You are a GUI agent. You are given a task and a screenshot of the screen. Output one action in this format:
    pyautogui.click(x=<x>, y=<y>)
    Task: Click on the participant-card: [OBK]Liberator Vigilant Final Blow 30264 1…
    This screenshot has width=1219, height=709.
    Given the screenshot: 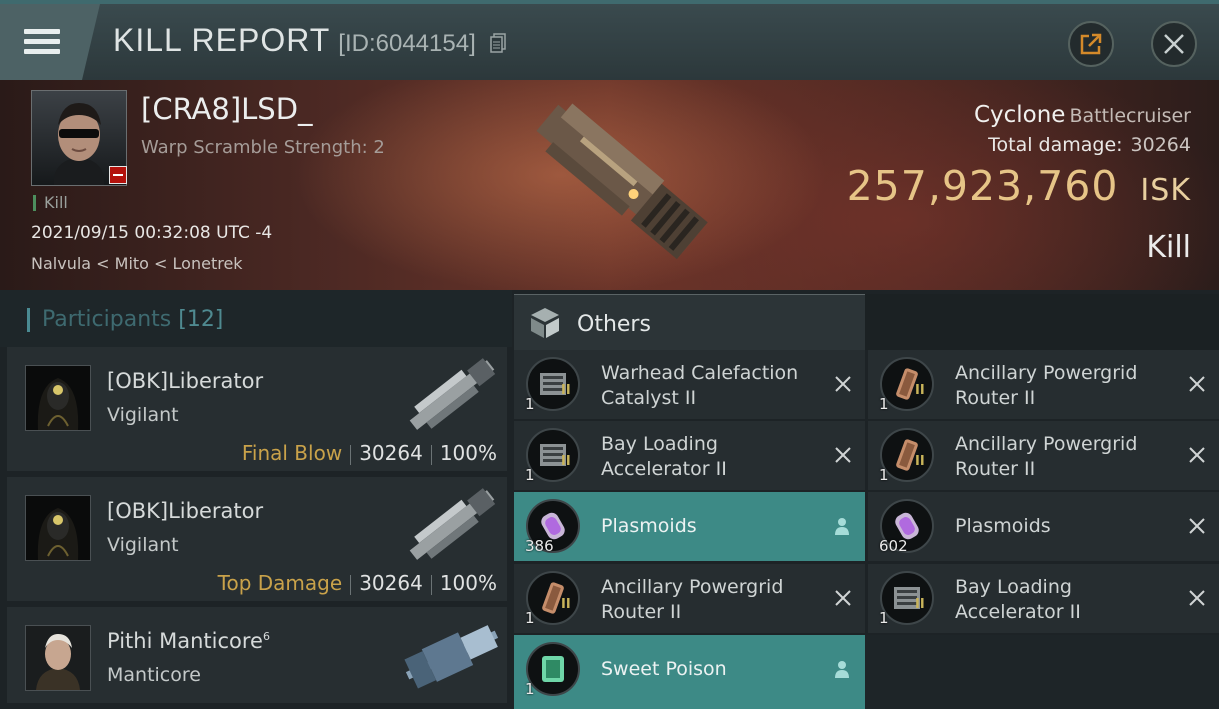 What is the action you would take?
    pyautogui.click(x=257, y=409)
    